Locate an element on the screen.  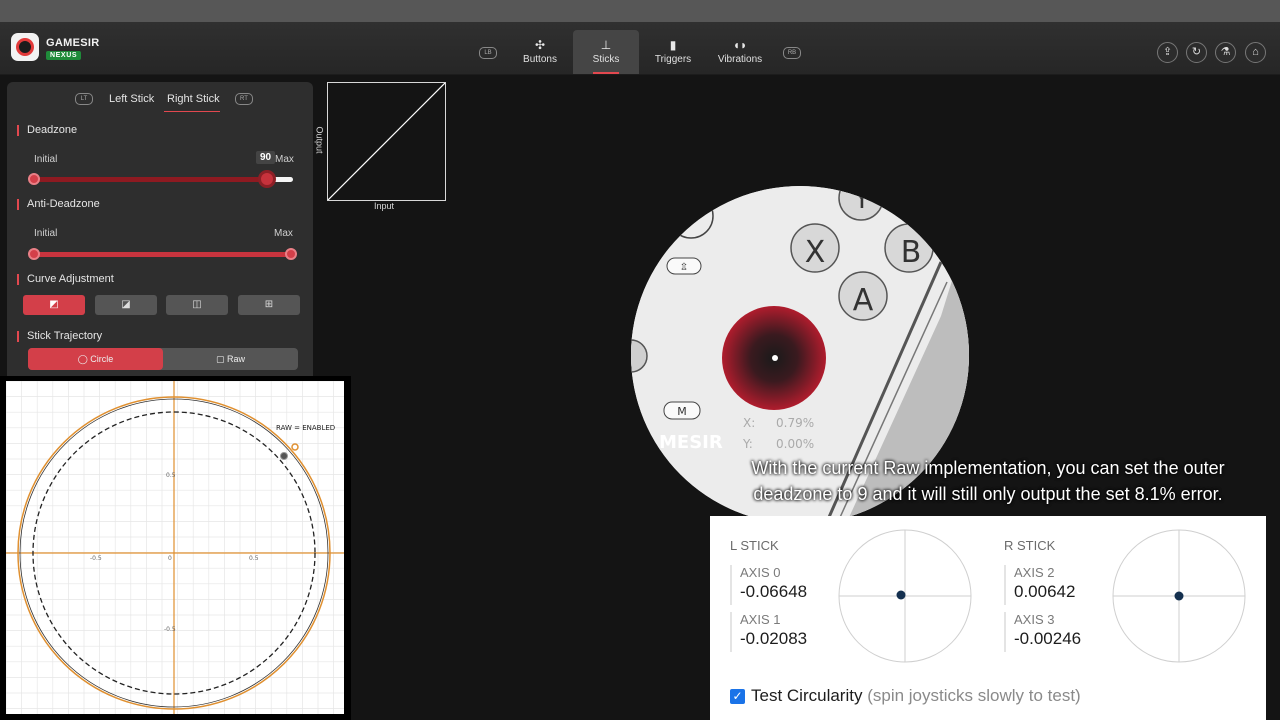
custom-curve-icon: ⊞ is located at coordinates (269, 304).